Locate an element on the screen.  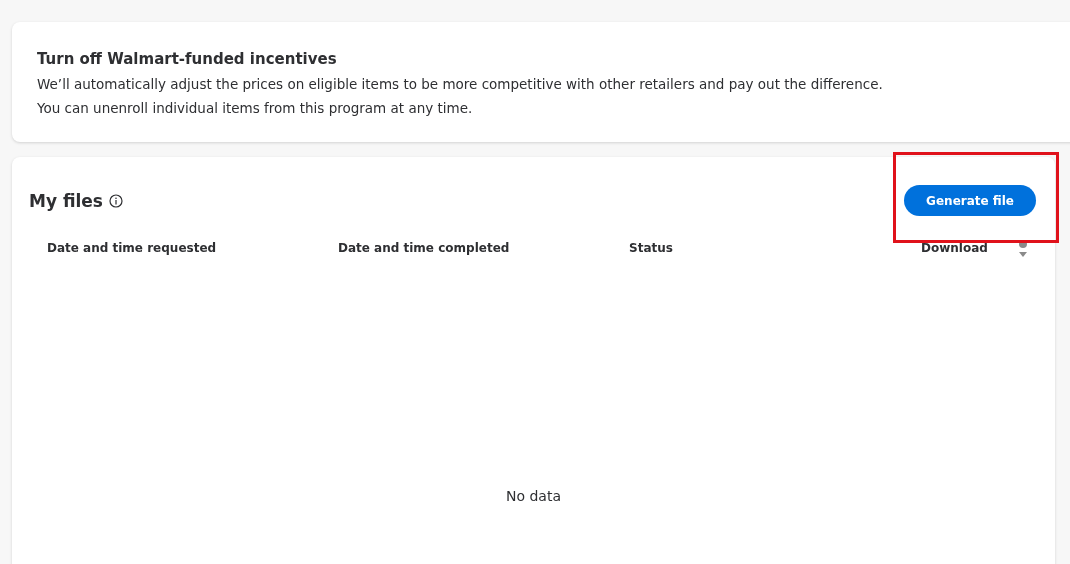
generate-file-button: Generate file is located at coordinates (970, 200).